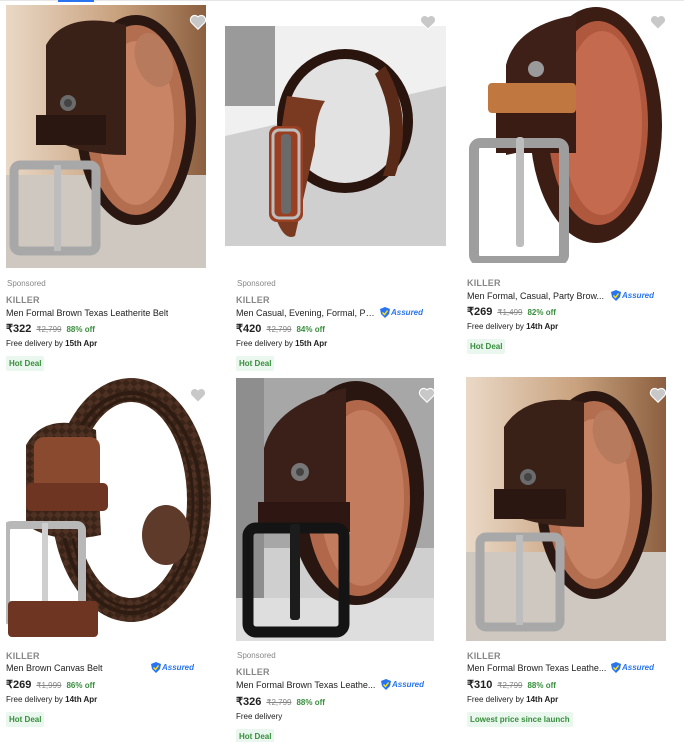  What do you see at coordinates (87, 313) in the screenshot?
I see `product-title: Men Formal Brown Texas Leatherite Belt` at bounding box center [87, 313].